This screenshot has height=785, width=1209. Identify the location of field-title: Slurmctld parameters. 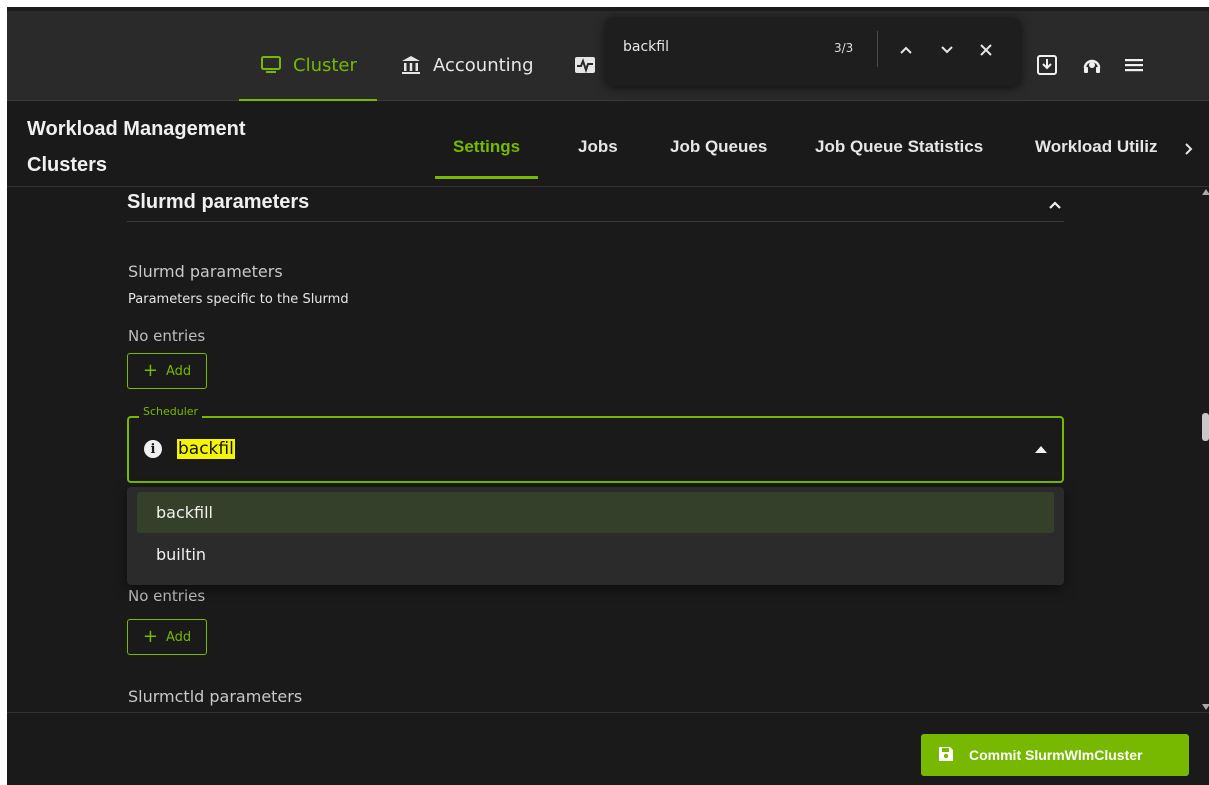
(215, 696).